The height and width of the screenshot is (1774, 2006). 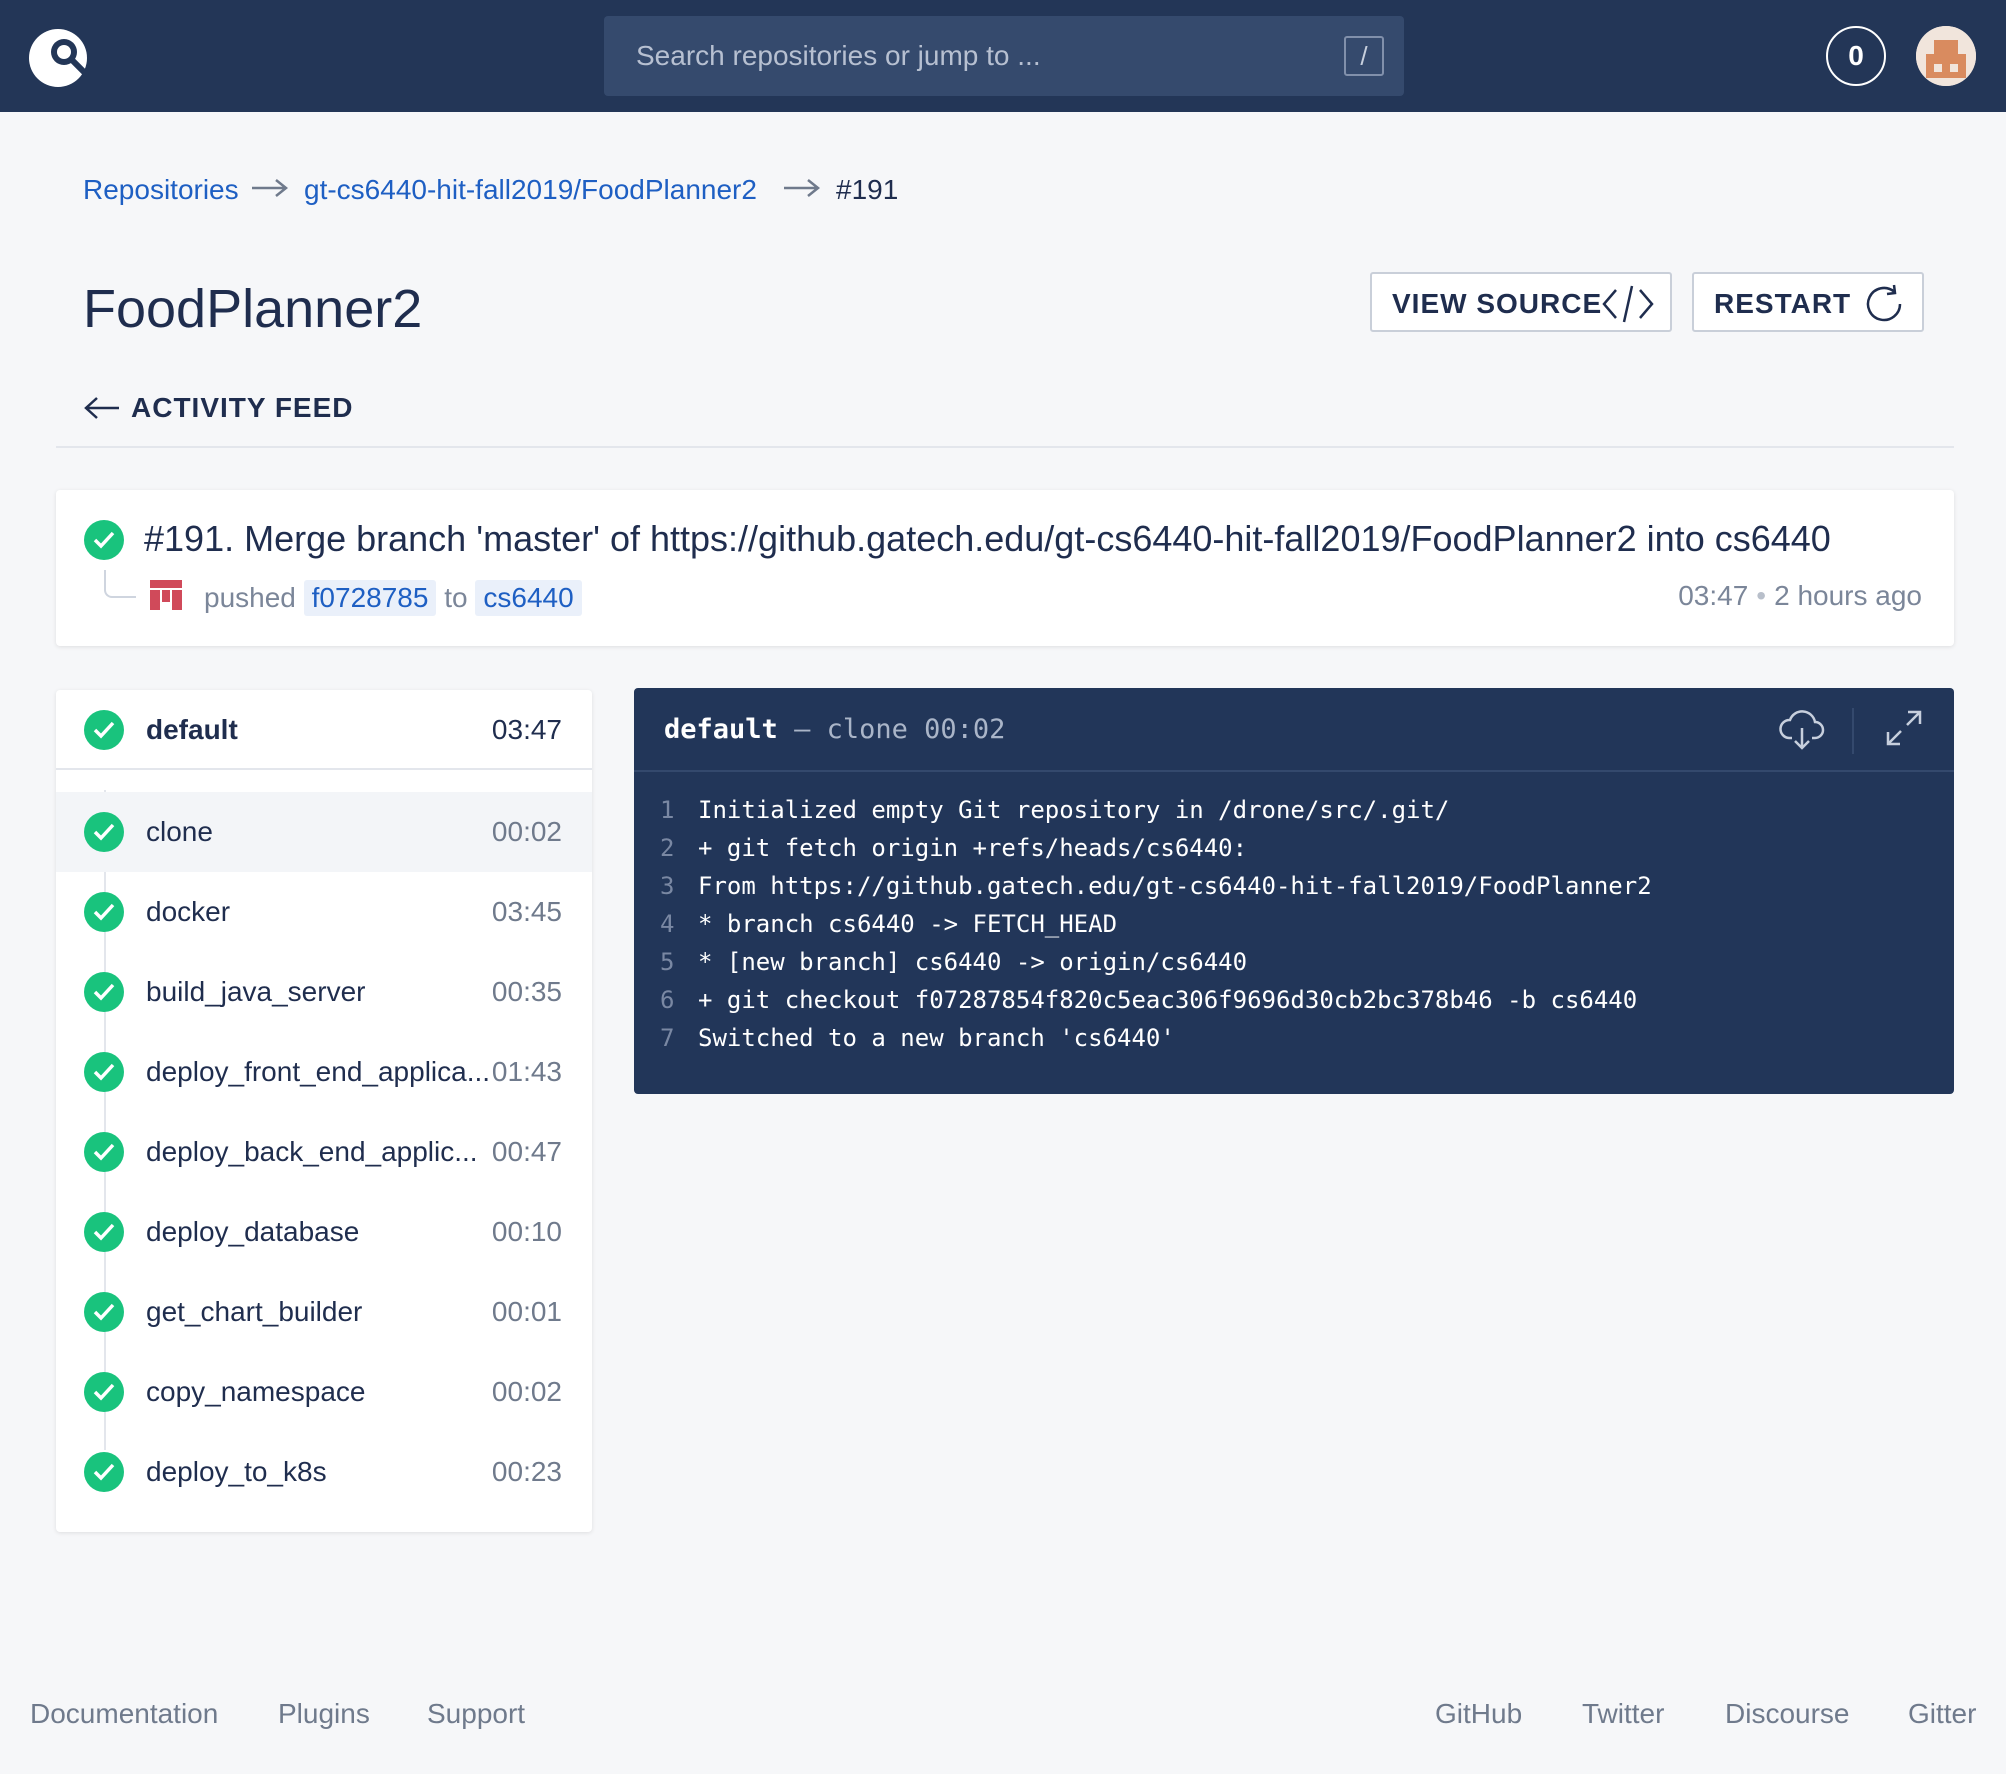 What do you see at coordinates (101, 408) in the screenshot?
I see `back-arrow-icon` at bounding box center [101, 408].